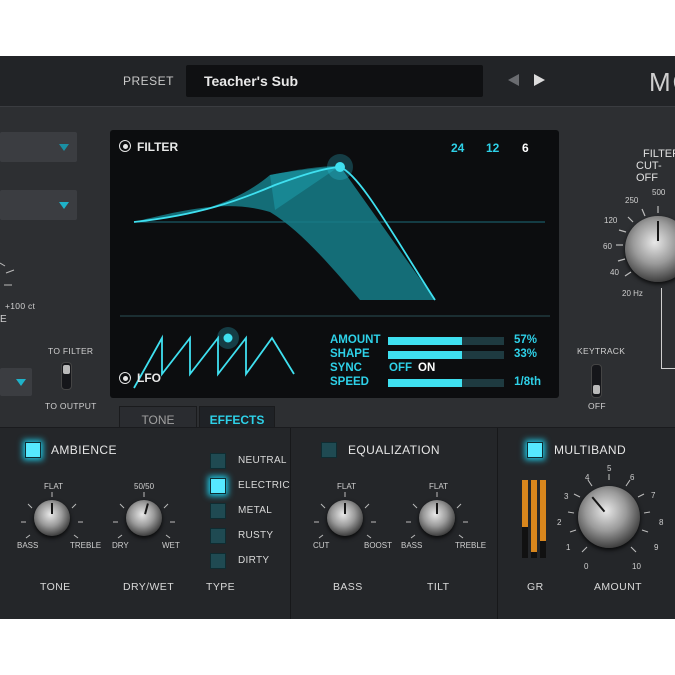 The height and width of the screenshot is (675, 675). Describe the element at coordinates (632, 477) in the screenshot. I see `mb-scale-6: 6` at that location.